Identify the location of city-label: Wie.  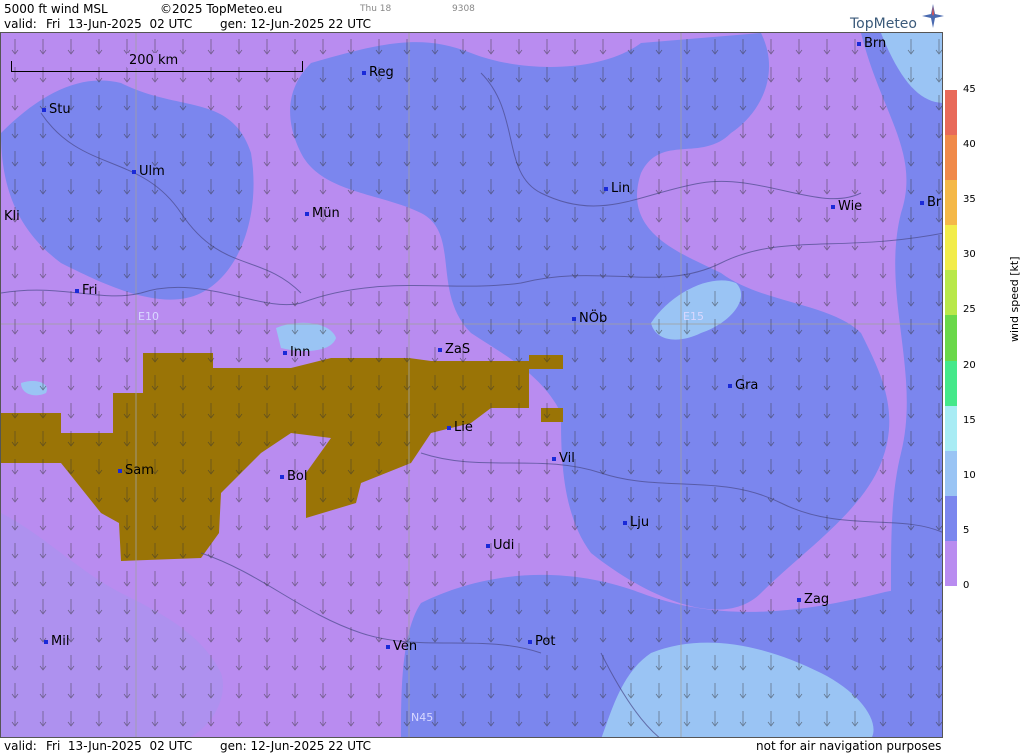
(850, 206).